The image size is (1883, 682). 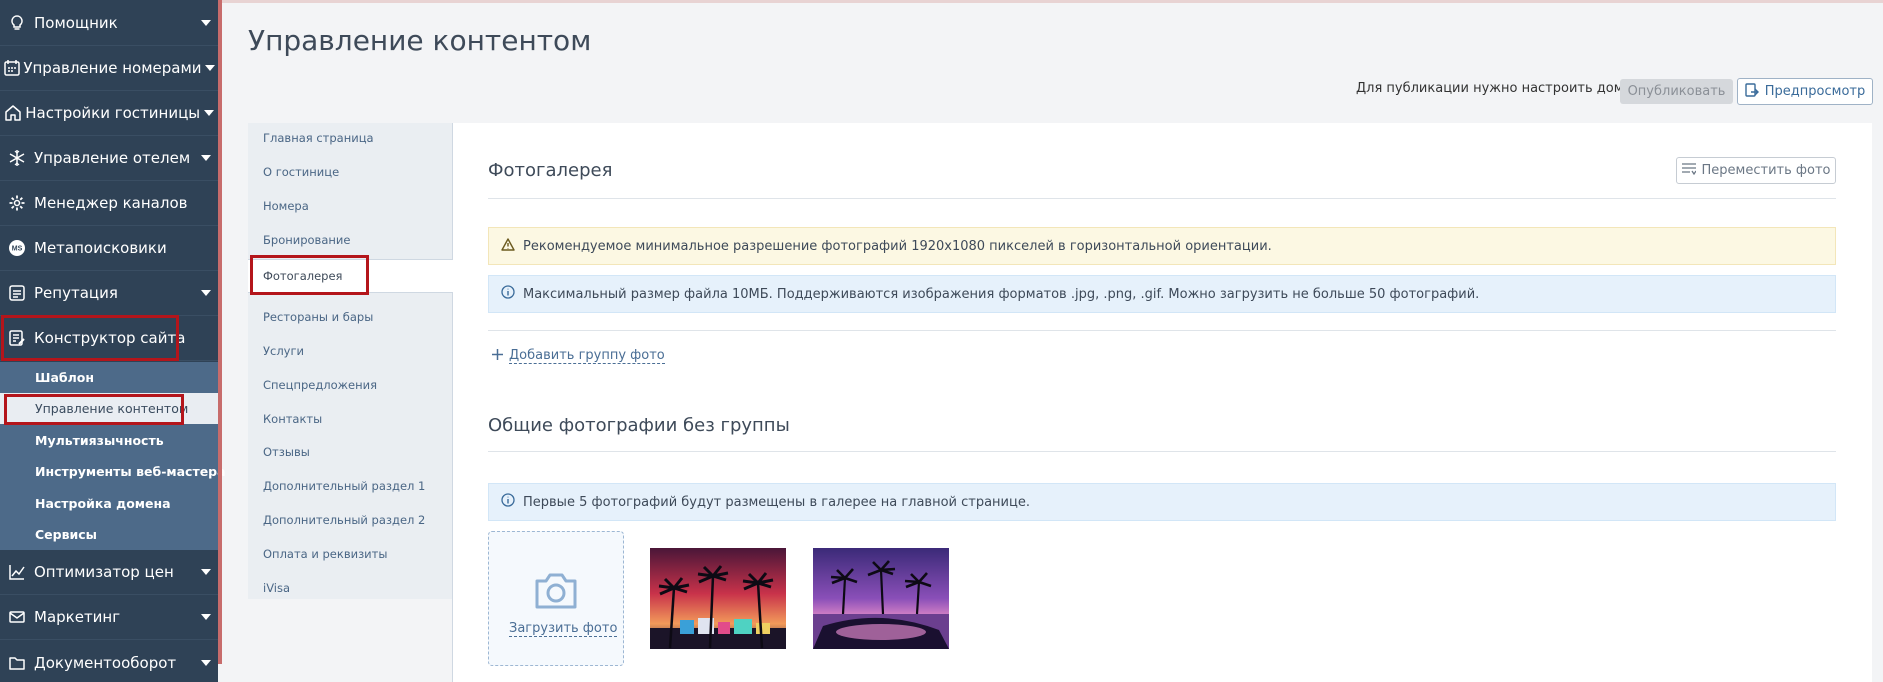 I want to click on section-menu-item-reviews: Отзывы, so click(x=286, y=452).